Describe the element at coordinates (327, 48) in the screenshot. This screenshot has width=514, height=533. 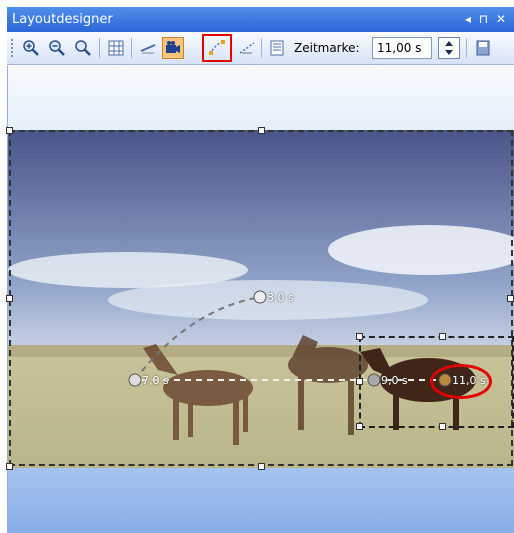
I see `zeitmarke-label: Zeitmarke:` at that location.